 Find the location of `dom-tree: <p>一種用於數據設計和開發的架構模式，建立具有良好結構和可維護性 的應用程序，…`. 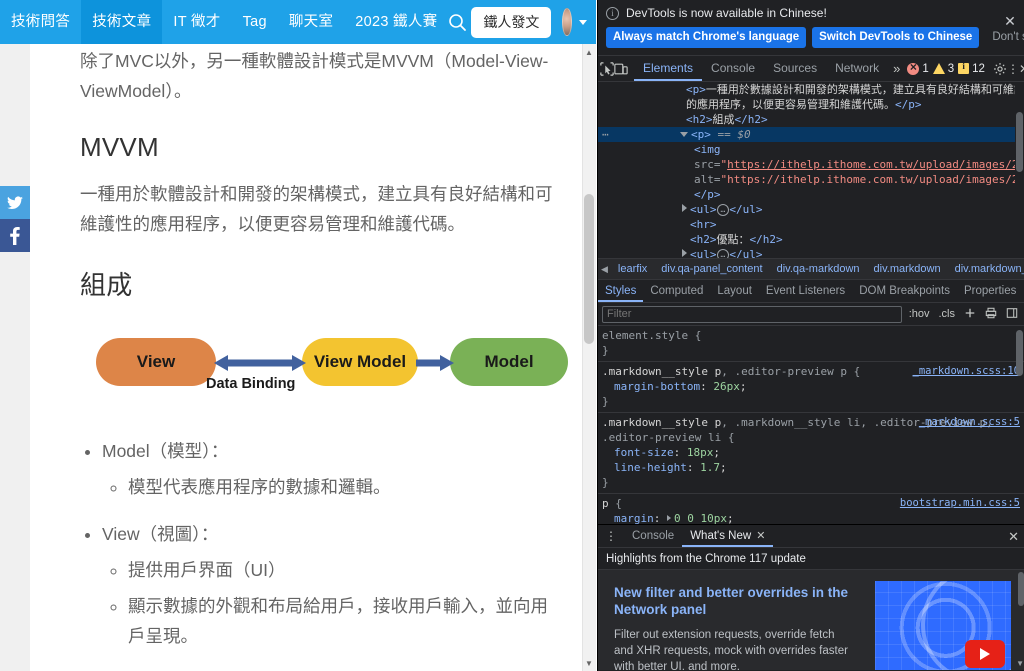

dom-tree: <p>一種用於數據設計和開發的架構模式，建立具有良好結構和可維護性 的應用程序，… is located at coordinates (811, 170).